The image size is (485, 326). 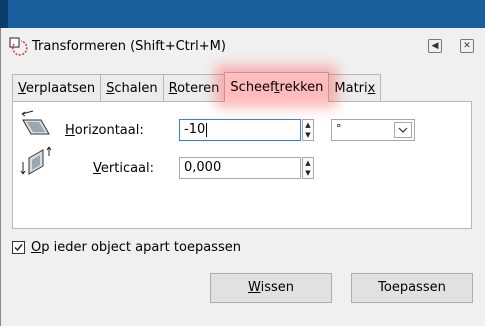 I want to click on horizontal-label-rest: orizontaal:, so click(x=109, y=130).